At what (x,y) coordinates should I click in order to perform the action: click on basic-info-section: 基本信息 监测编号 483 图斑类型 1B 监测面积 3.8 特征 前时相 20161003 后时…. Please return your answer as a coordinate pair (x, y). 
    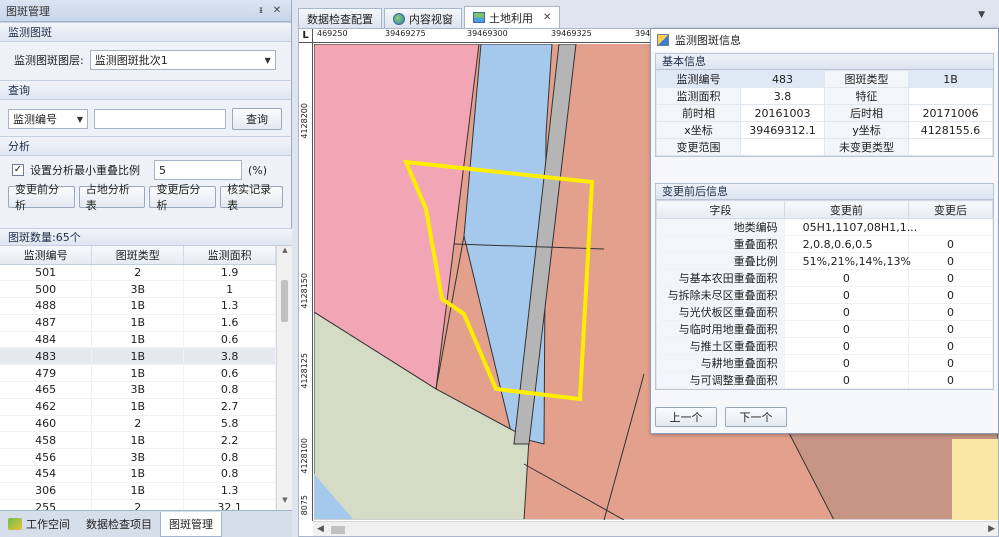
    Looking at the image, I should click on (824, 105).